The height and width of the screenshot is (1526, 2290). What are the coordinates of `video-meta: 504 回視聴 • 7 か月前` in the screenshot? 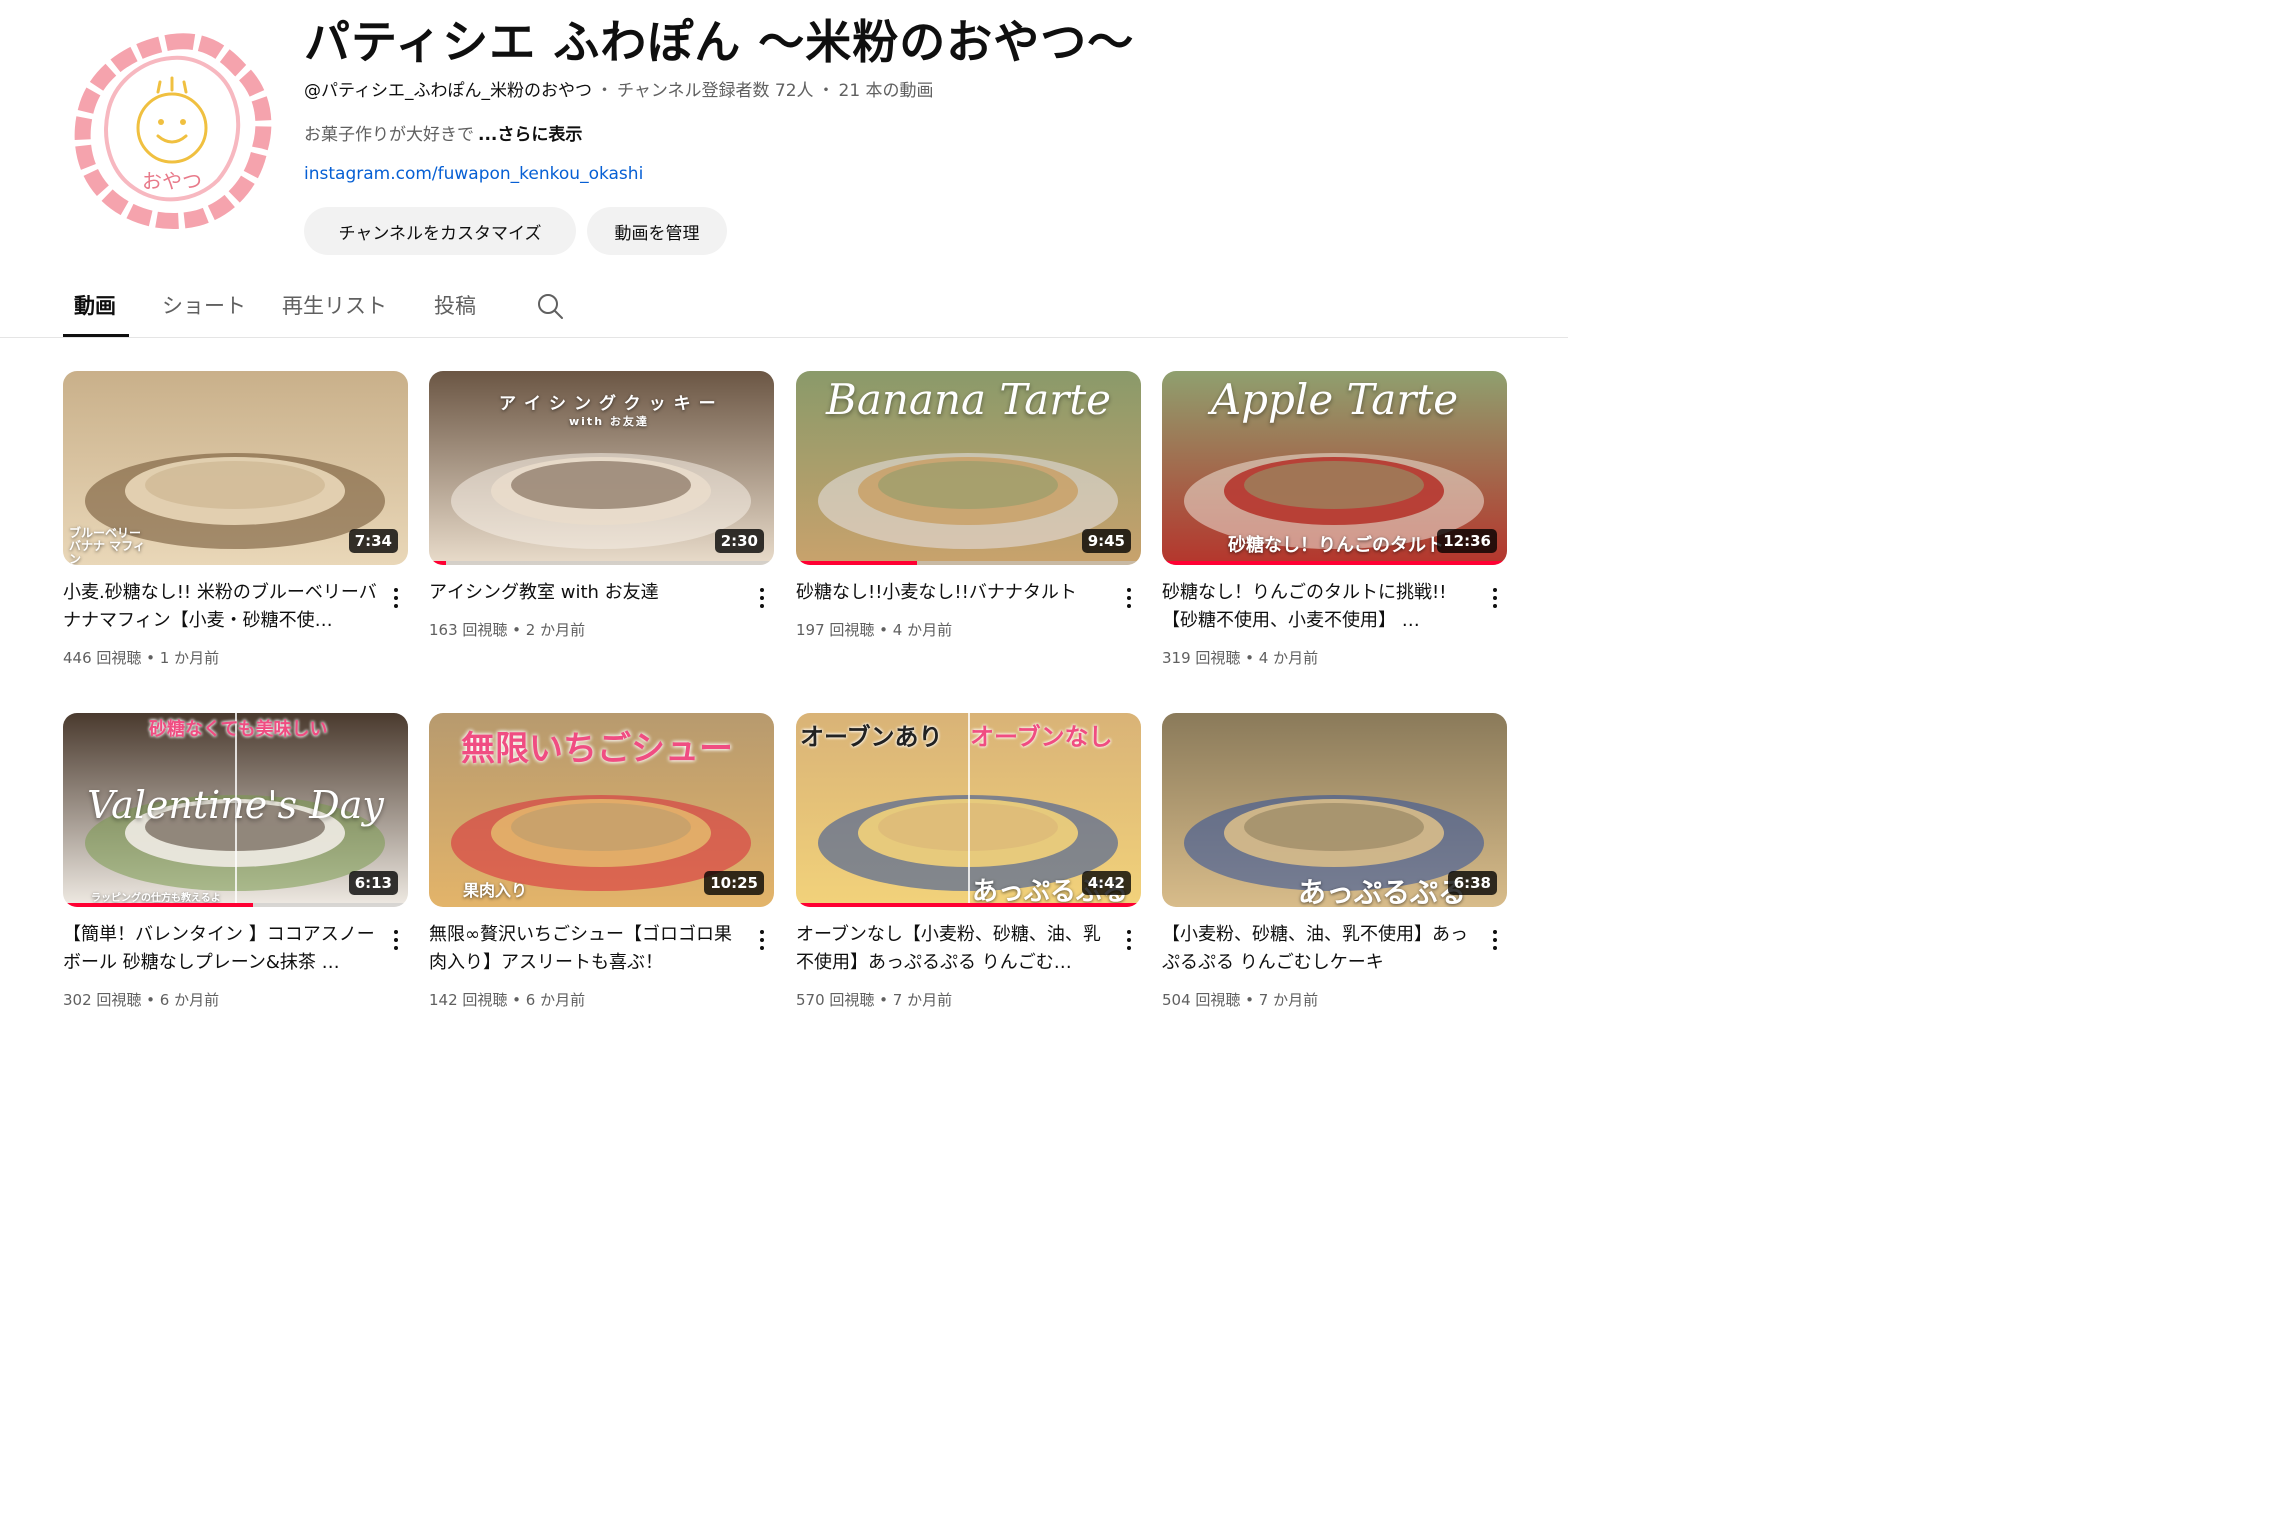 It's located at (1240, 1000).